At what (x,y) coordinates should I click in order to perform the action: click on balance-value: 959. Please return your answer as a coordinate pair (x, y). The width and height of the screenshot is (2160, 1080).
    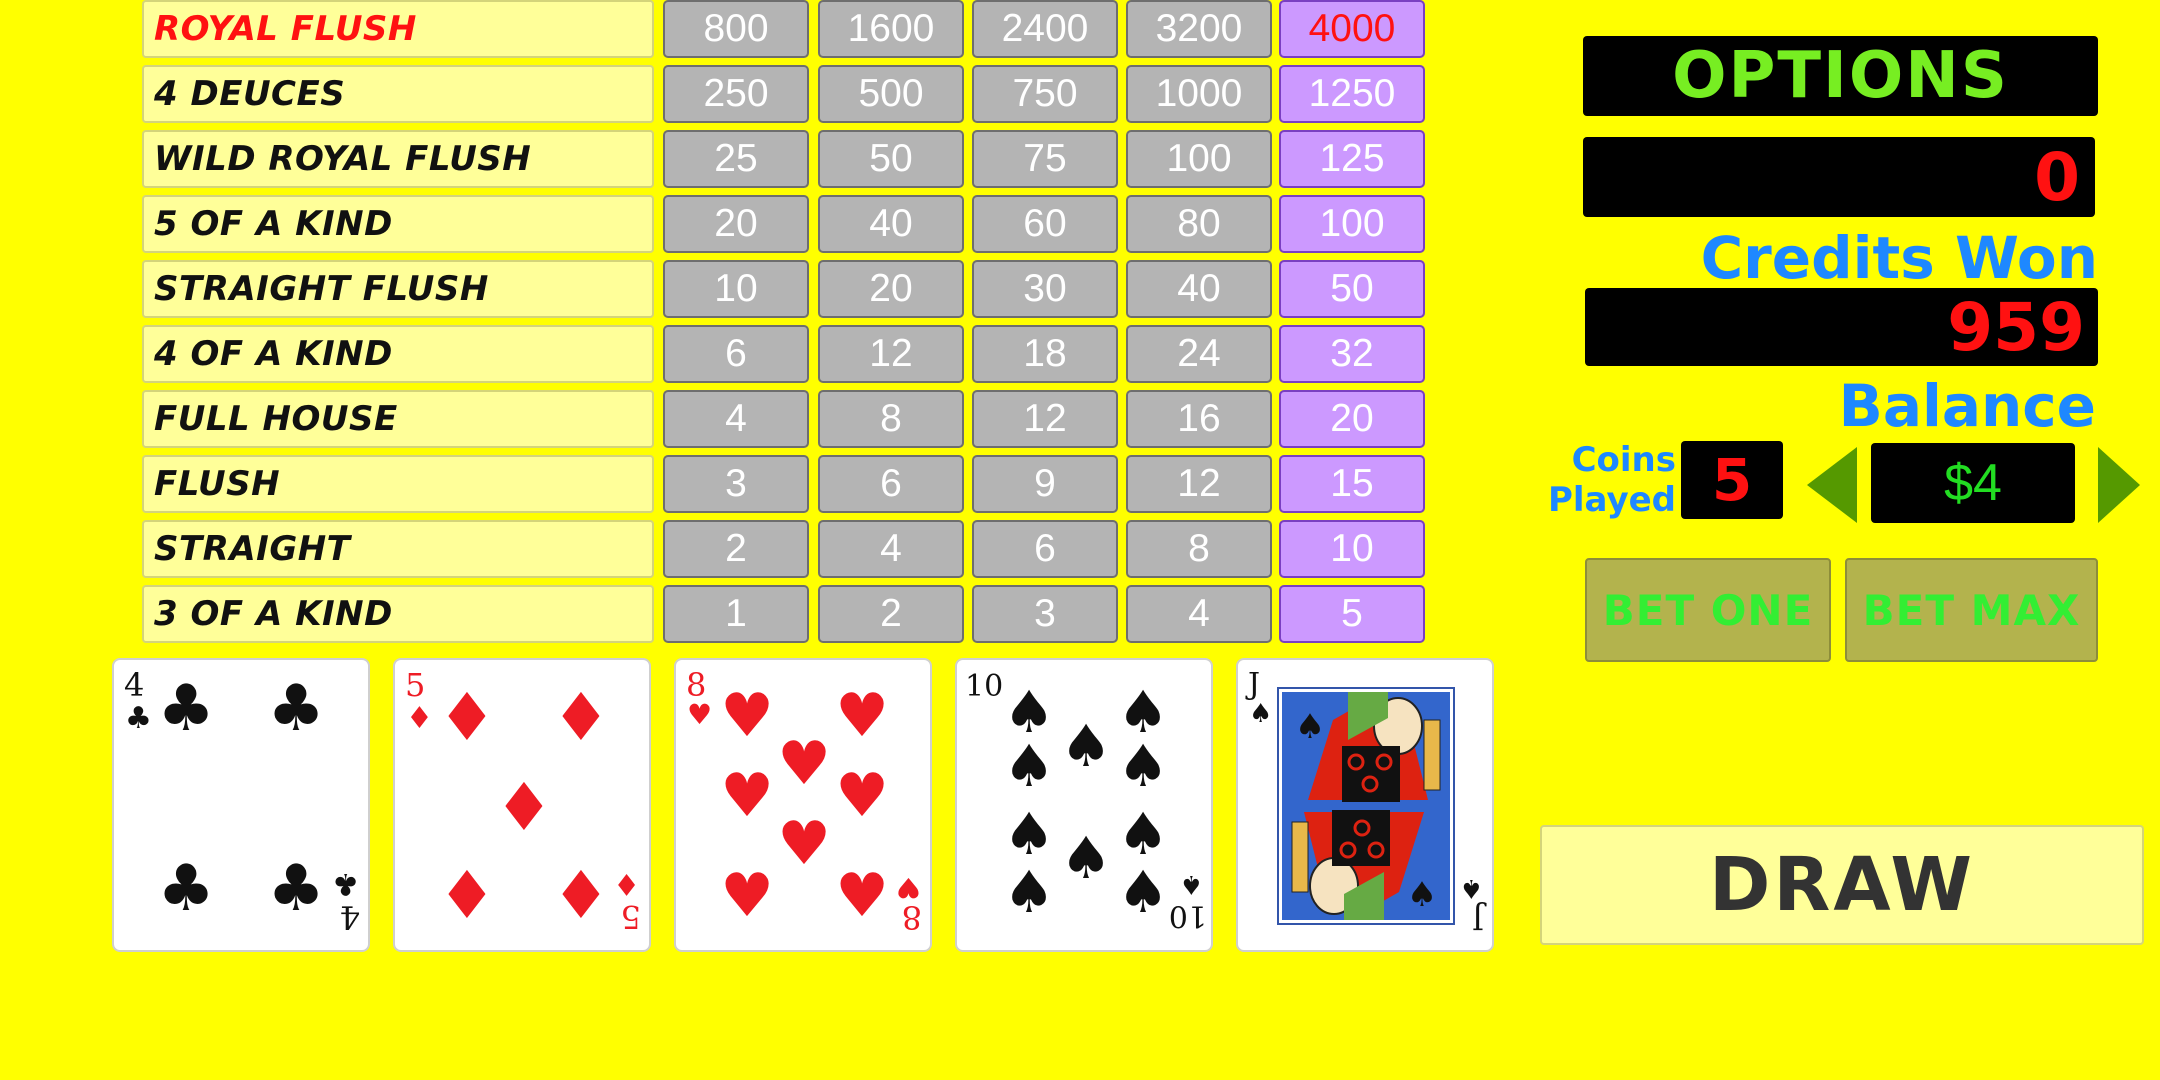
    Looking at the image, I should click on (2016, 327).